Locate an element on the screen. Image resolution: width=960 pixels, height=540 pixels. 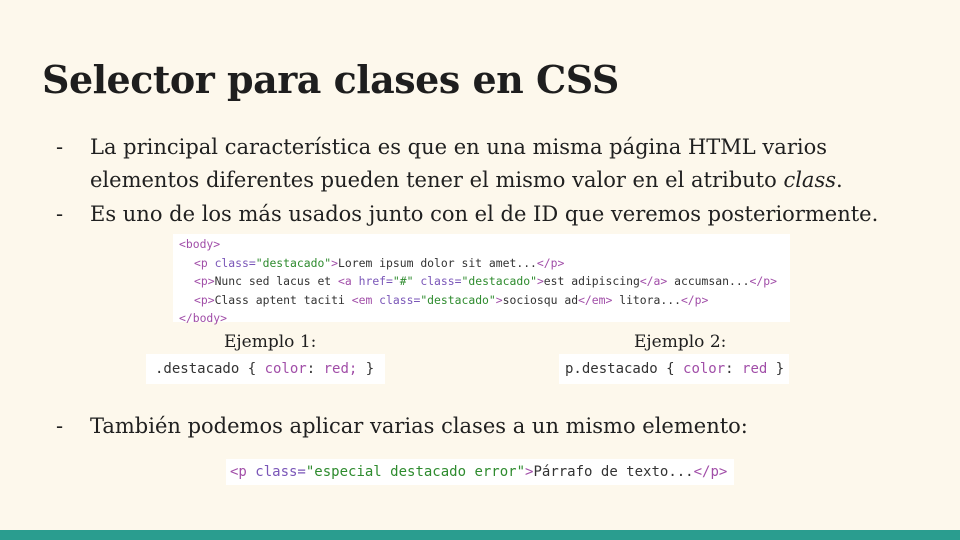
code-token: est adipiscing is located at coordinates (591, 281).